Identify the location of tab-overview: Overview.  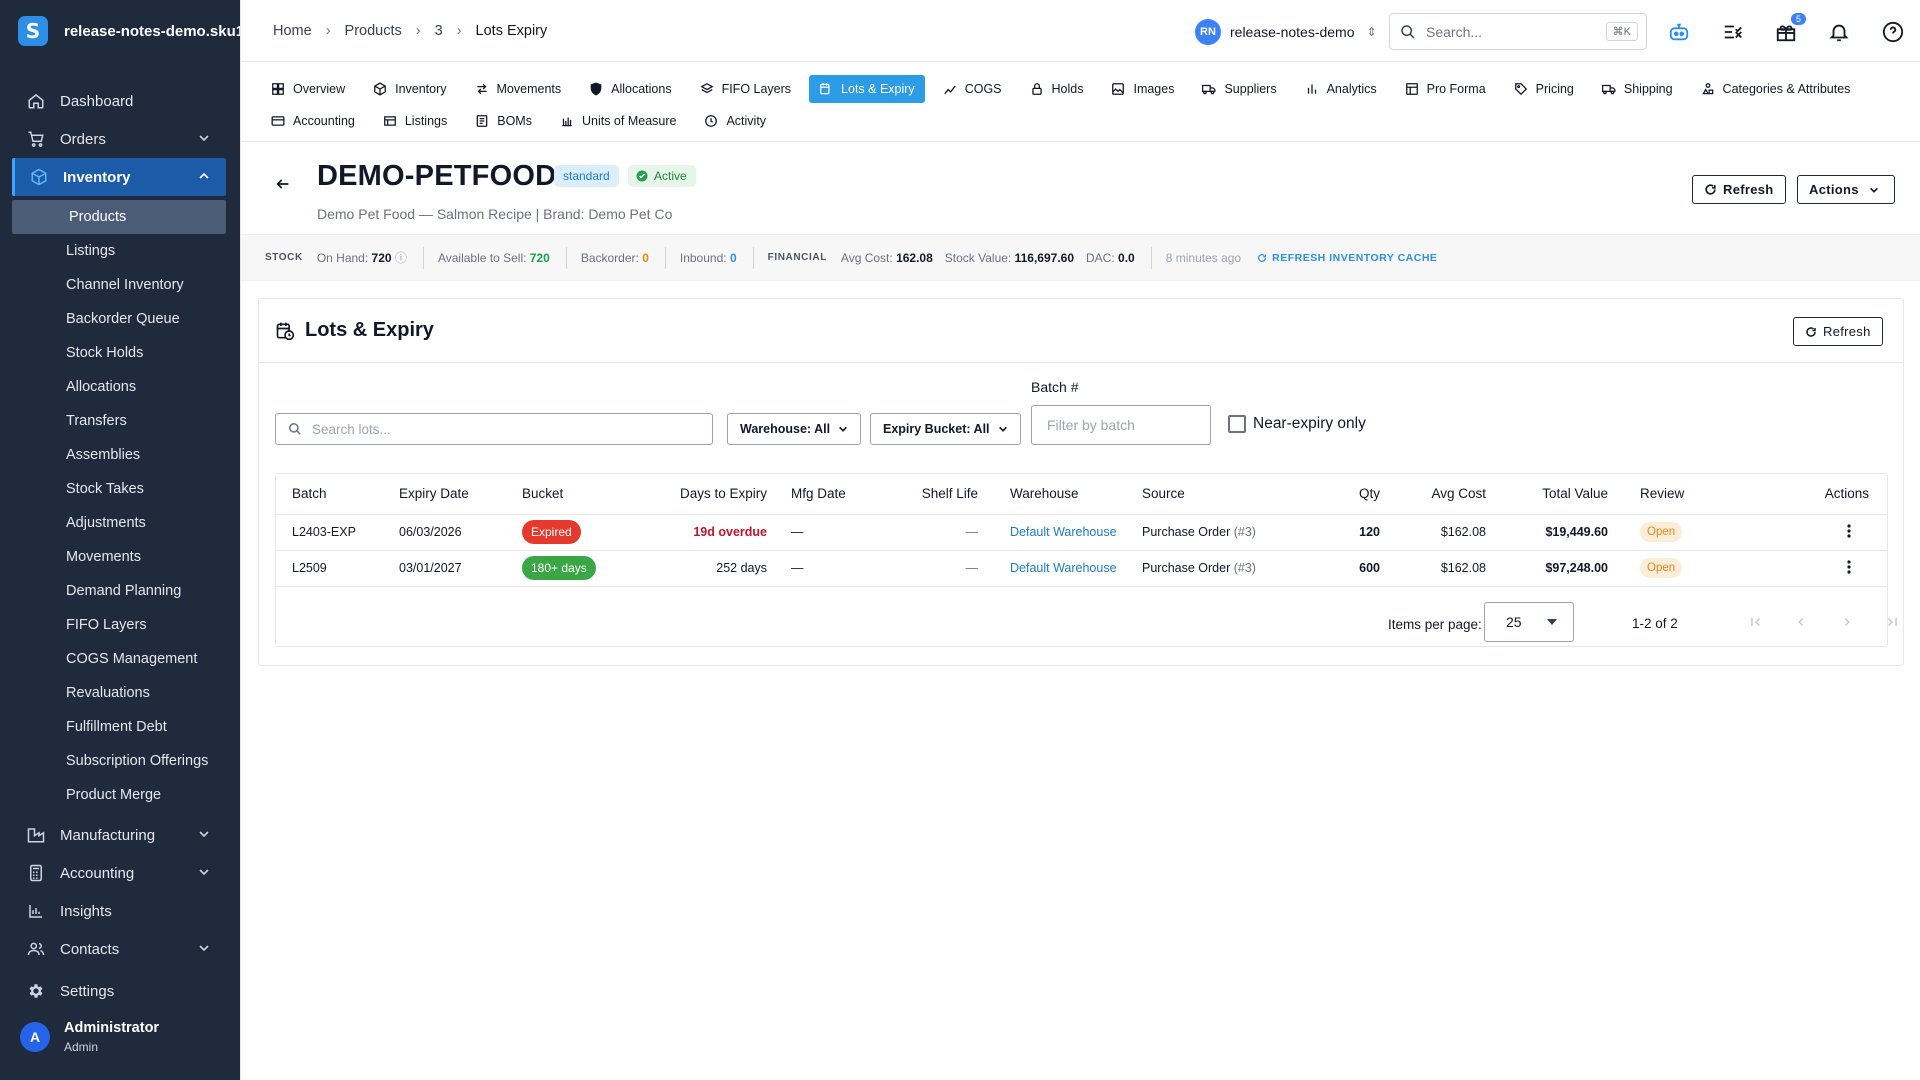
(308, 89).